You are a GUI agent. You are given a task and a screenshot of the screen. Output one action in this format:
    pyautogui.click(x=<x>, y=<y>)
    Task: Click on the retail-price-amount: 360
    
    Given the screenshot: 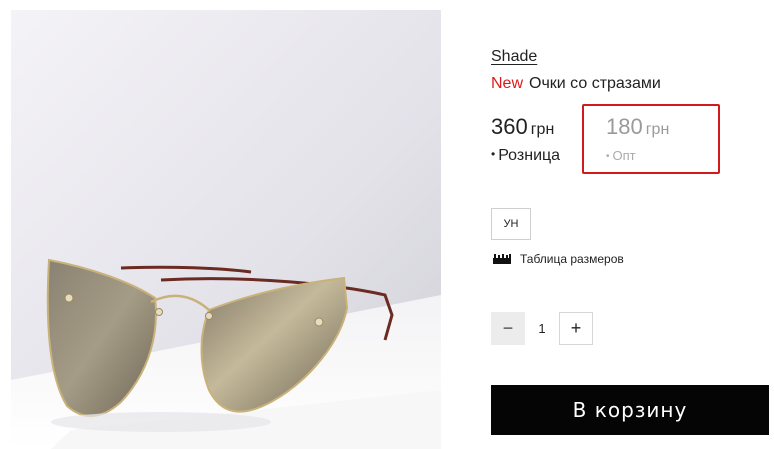 What is the action you would take?
    pyautogui.click(x=509, y=126)
    